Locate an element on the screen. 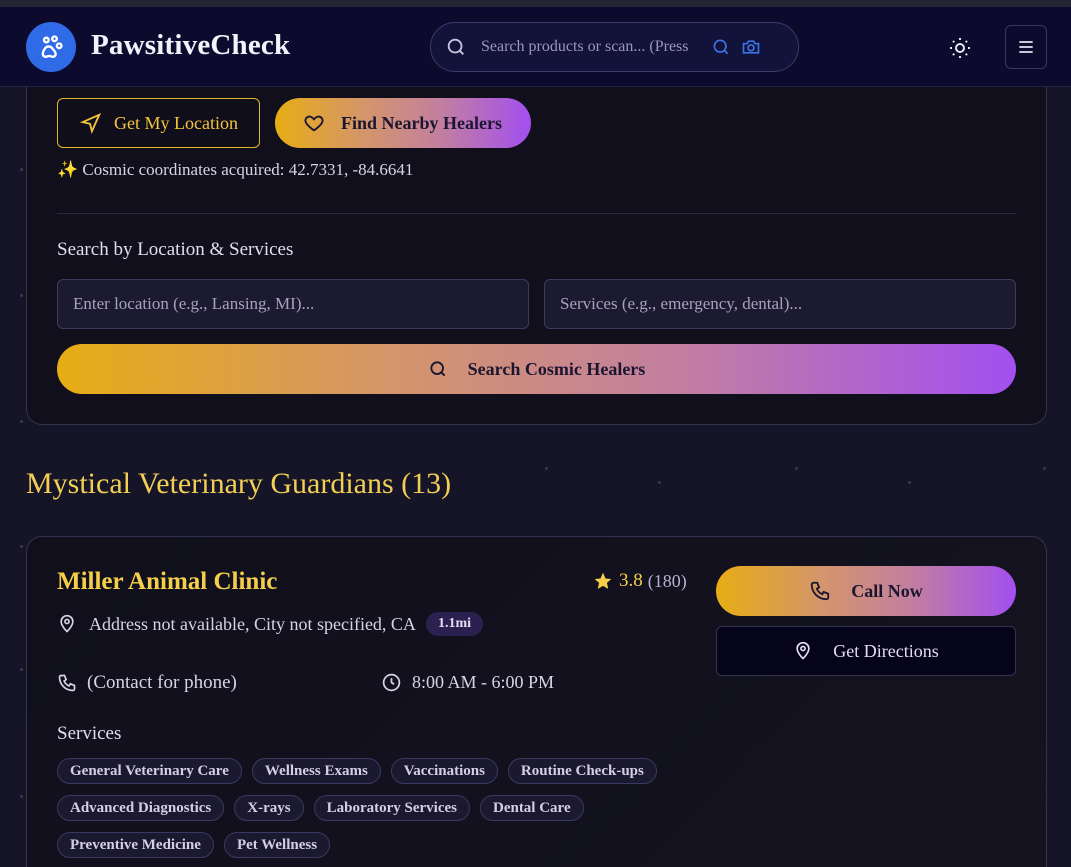 This screenshot has width=1071, height=867. app-header: PawsitiveCheck is located at coordinates (535, 47).